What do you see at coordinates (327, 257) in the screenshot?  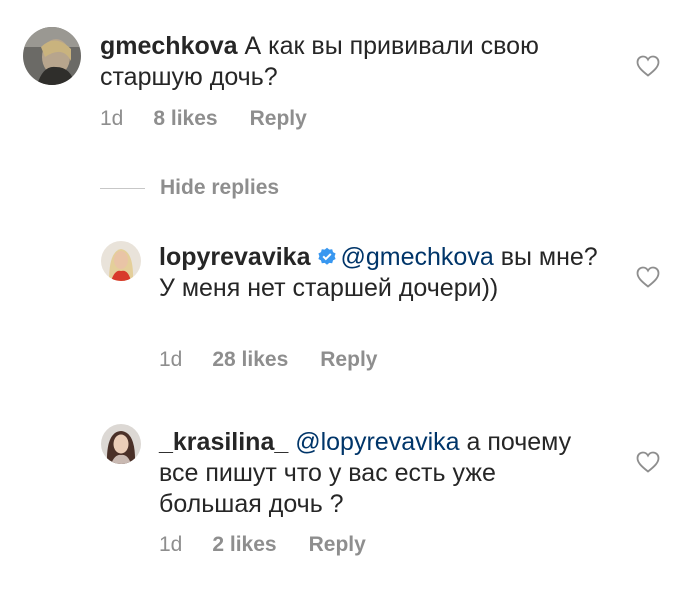 I see `verified-badge-icon` at bounding box center [327, 257].